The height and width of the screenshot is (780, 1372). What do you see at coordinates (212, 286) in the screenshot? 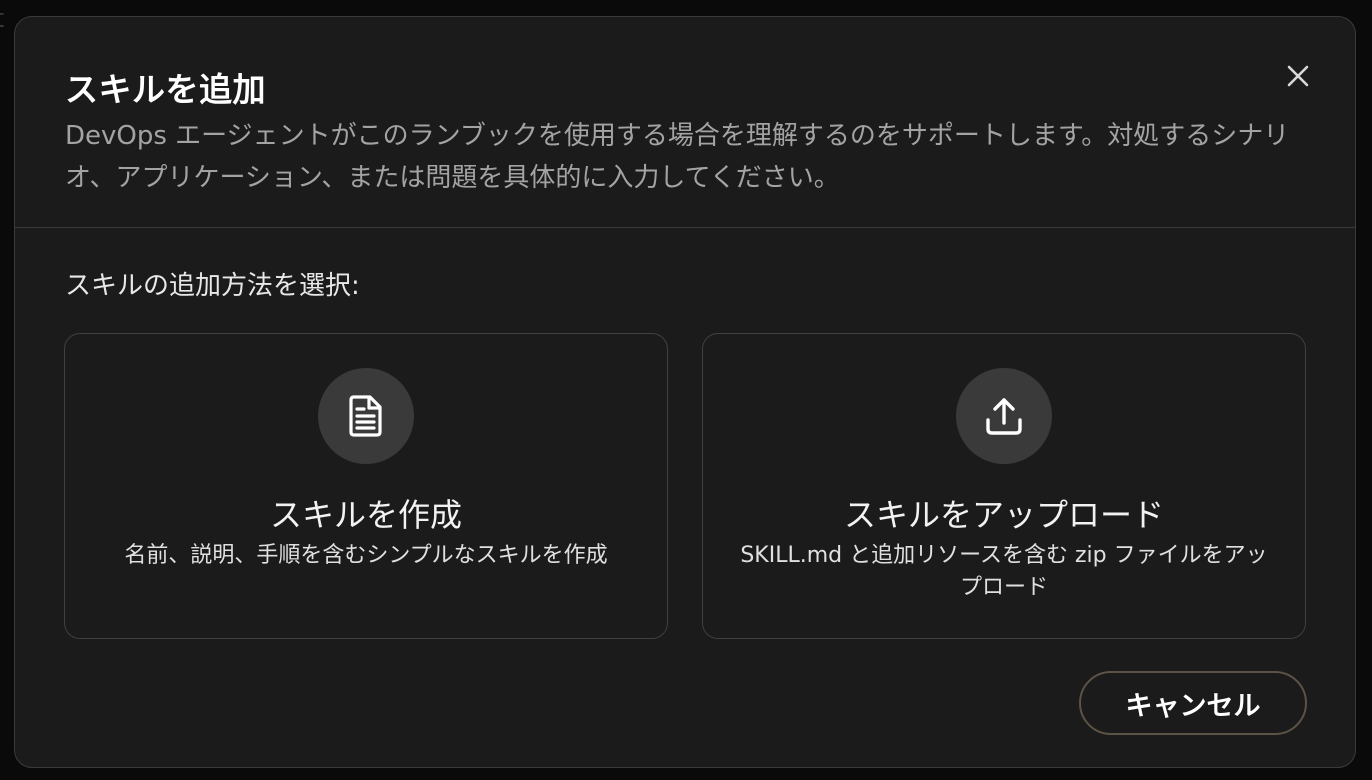
I see `selection-prompt: スキルの追加方法を選択:` at bounding box center [212, 286].